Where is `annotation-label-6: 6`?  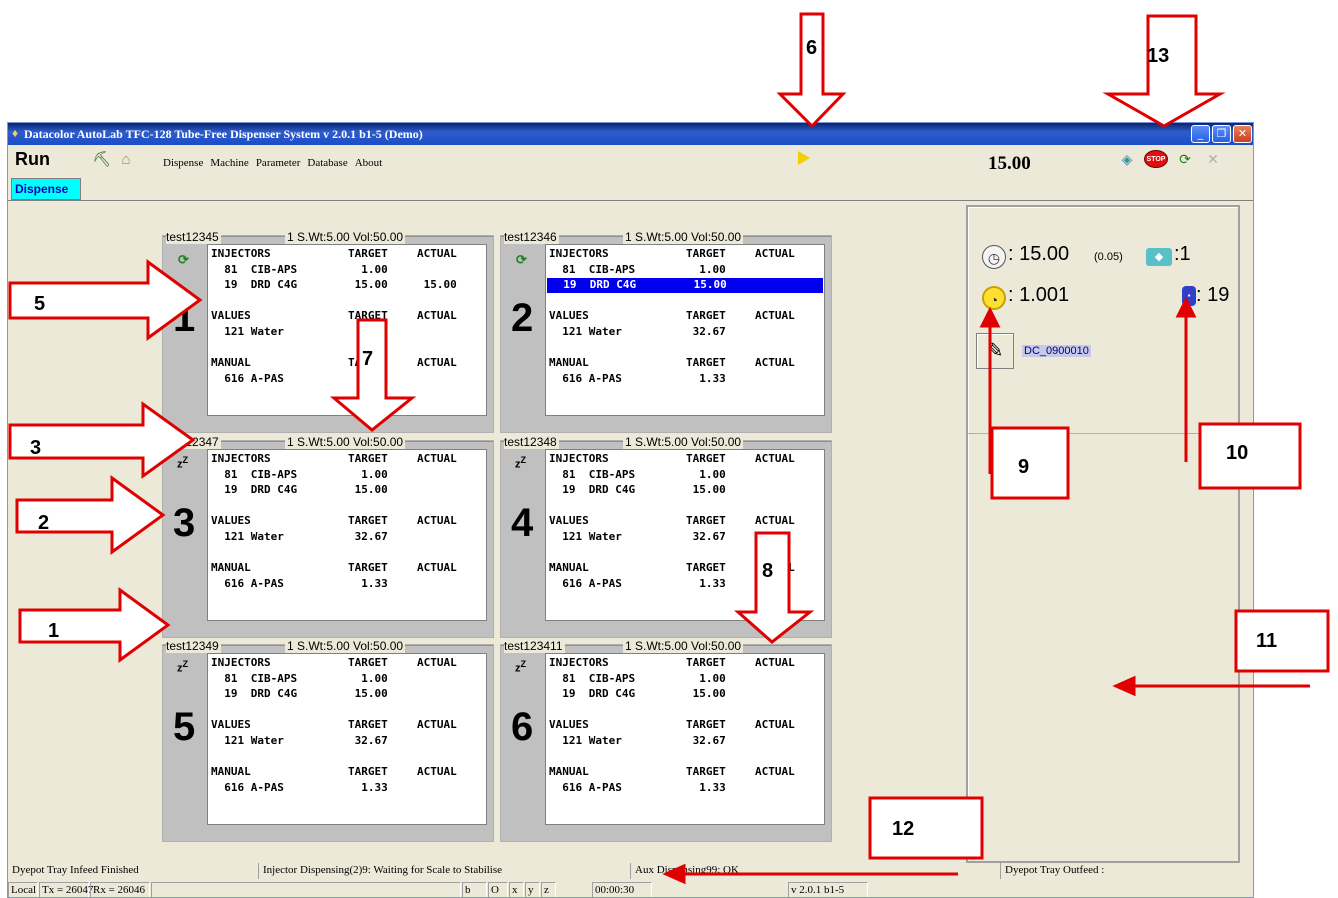 annotation-label-6: 6 is located at coordinates (812, 48).